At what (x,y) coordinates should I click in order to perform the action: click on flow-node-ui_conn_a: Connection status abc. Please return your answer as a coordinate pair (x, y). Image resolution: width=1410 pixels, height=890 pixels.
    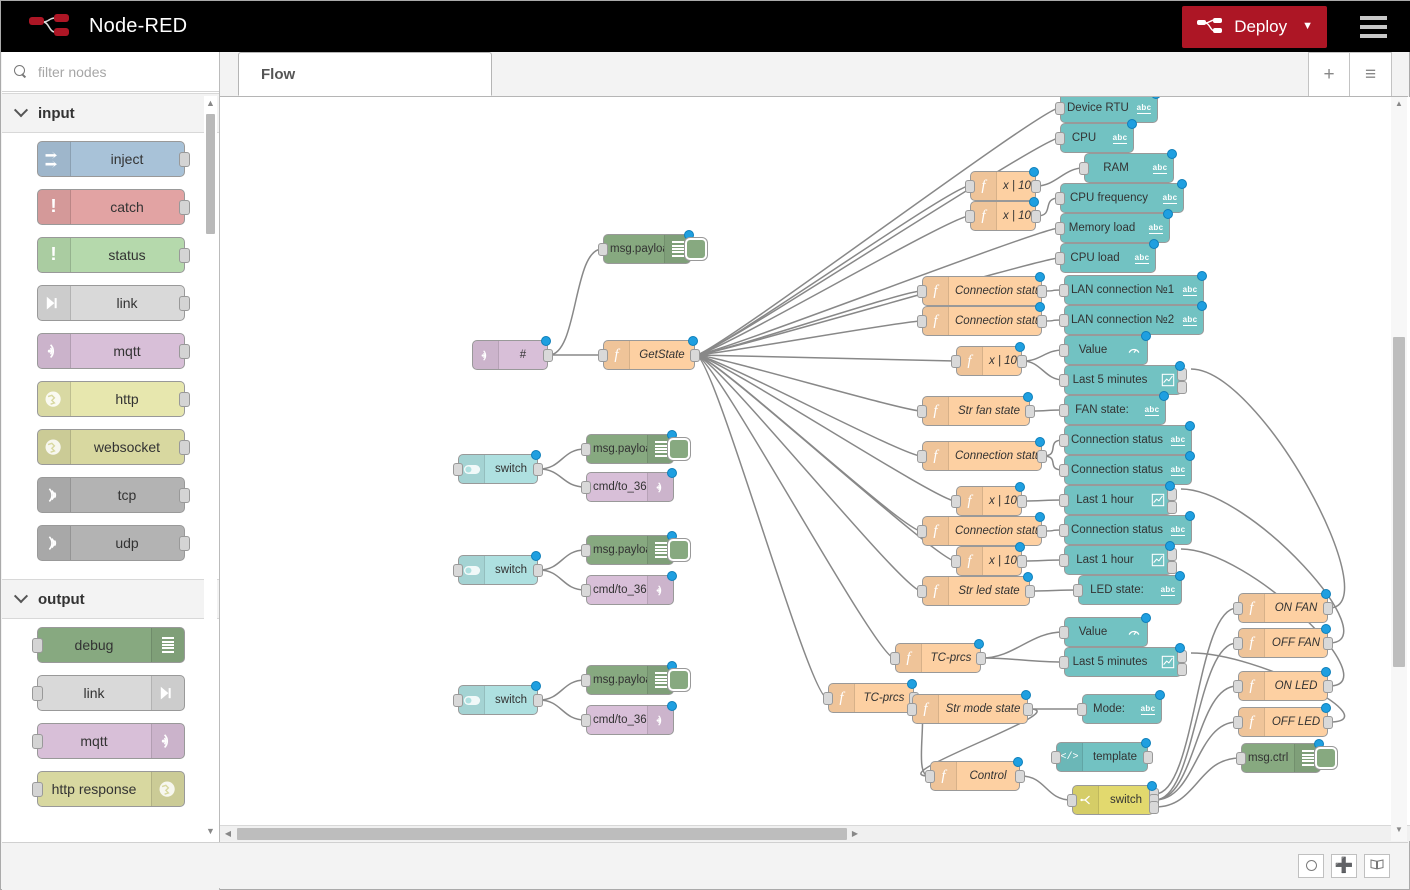
    Looking at the image, I should click on (1127, 438).